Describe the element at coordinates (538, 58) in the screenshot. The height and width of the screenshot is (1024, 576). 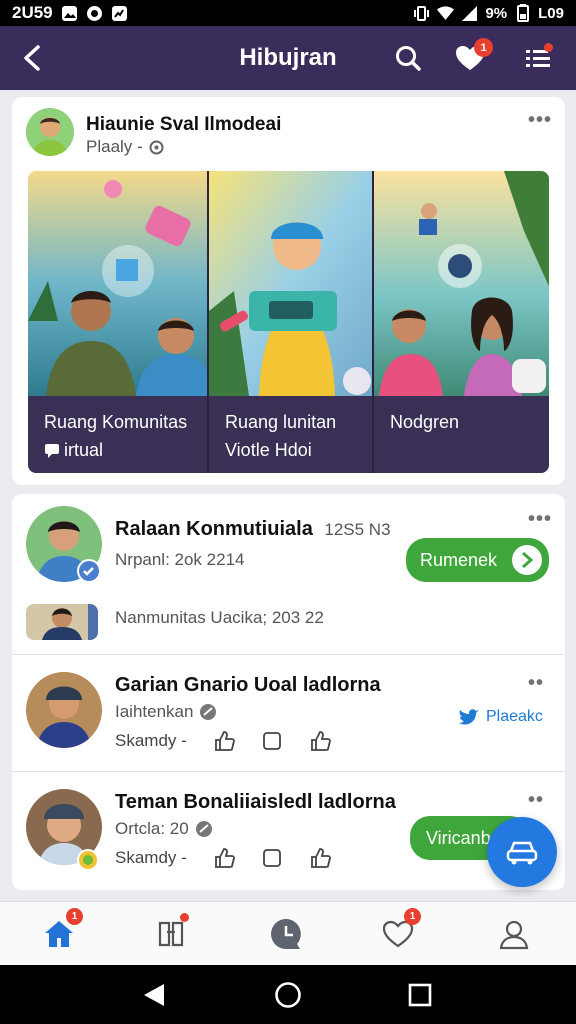
I see `menu-button` at that location.